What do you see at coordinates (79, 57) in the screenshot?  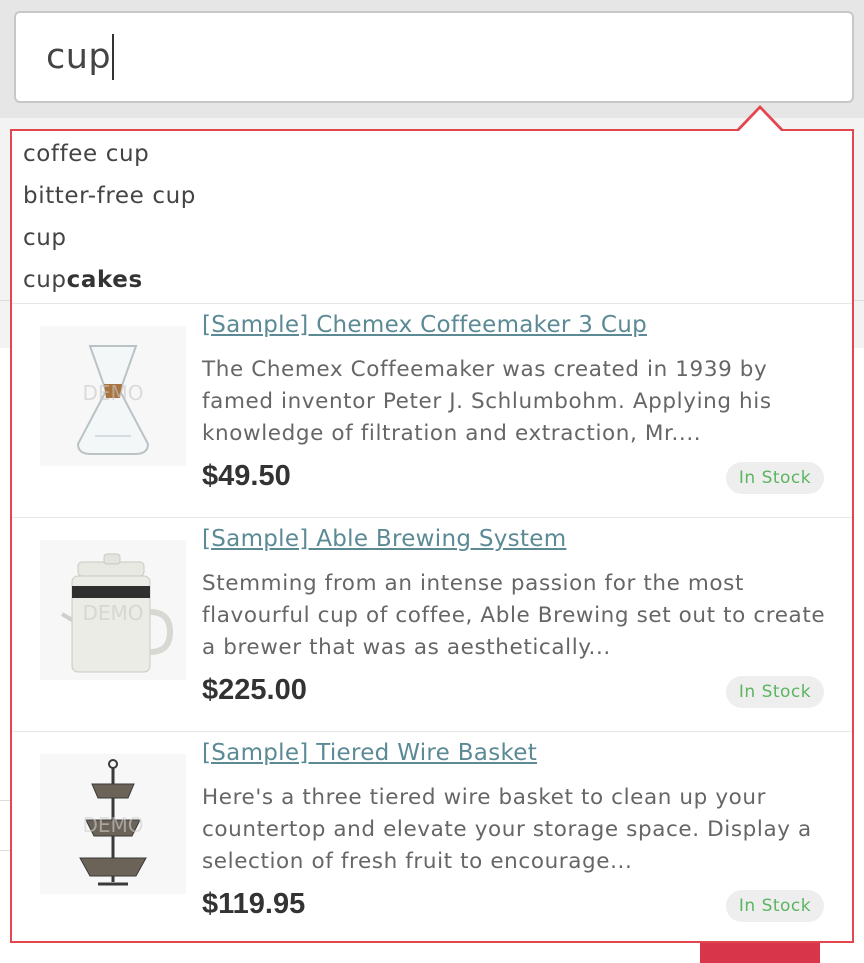 I see `search-input-value: cup` at bounding box center [79, 57].